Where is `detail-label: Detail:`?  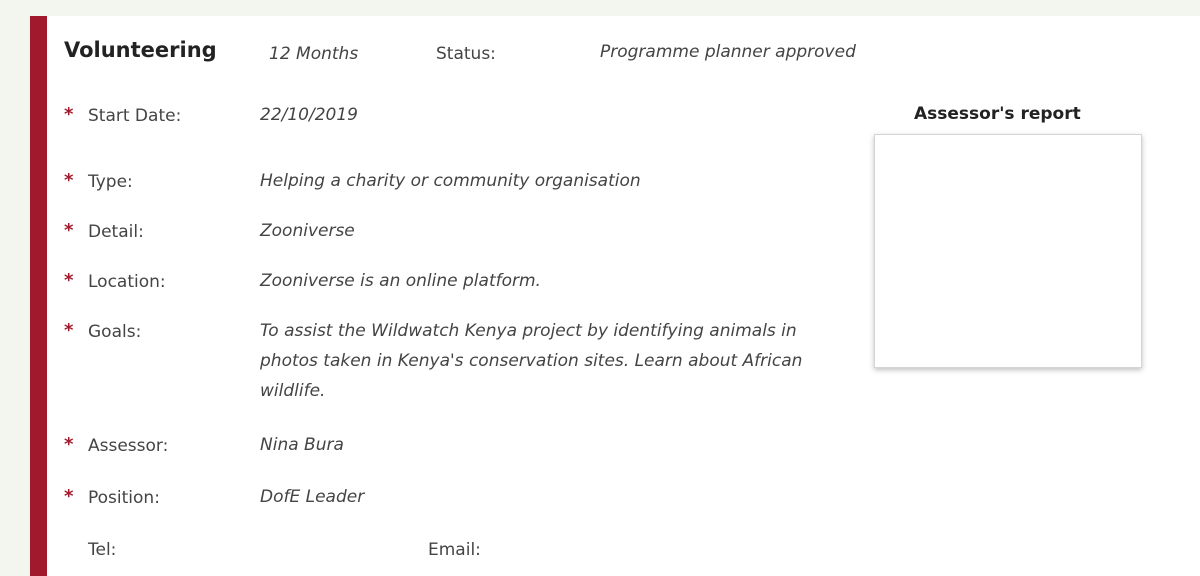
detail-label: Detail: is located at coordinates (116, 232).